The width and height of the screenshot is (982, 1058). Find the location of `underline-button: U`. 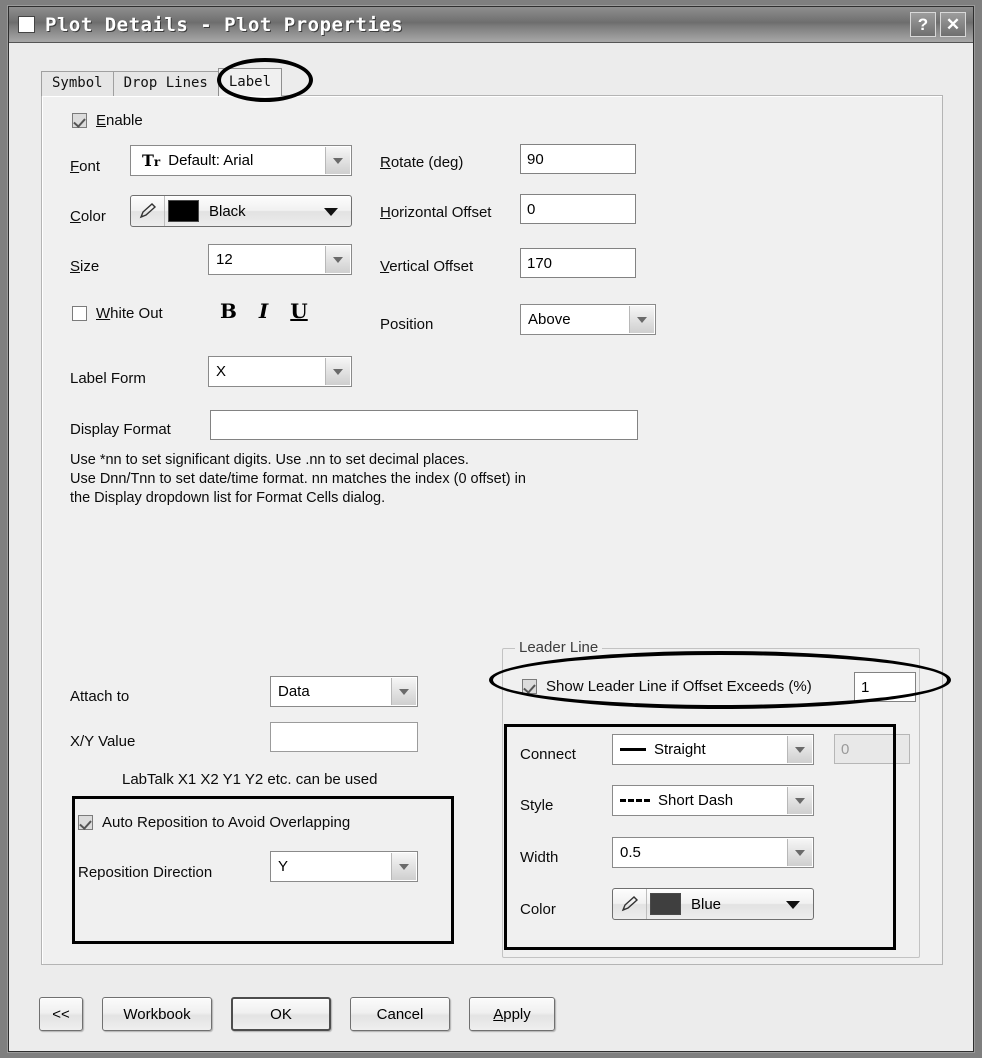

underline-button: U is located at coordinates (298, 311).